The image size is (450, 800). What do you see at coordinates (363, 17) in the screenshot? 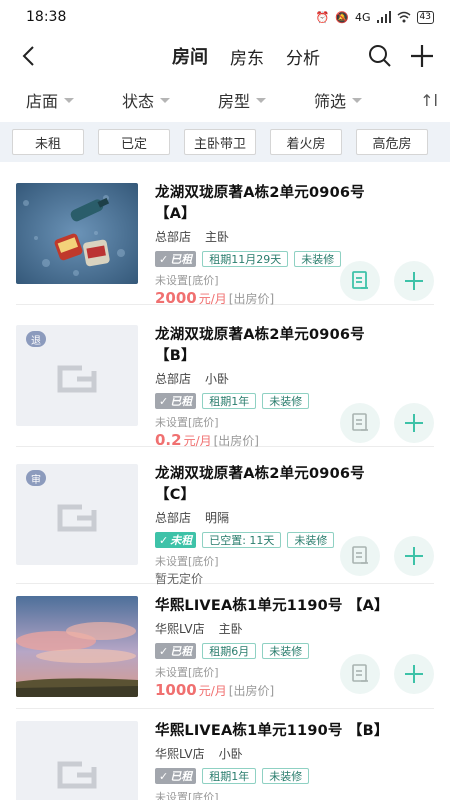
I see `network-label: 4G` at bounding box center [363, 17].